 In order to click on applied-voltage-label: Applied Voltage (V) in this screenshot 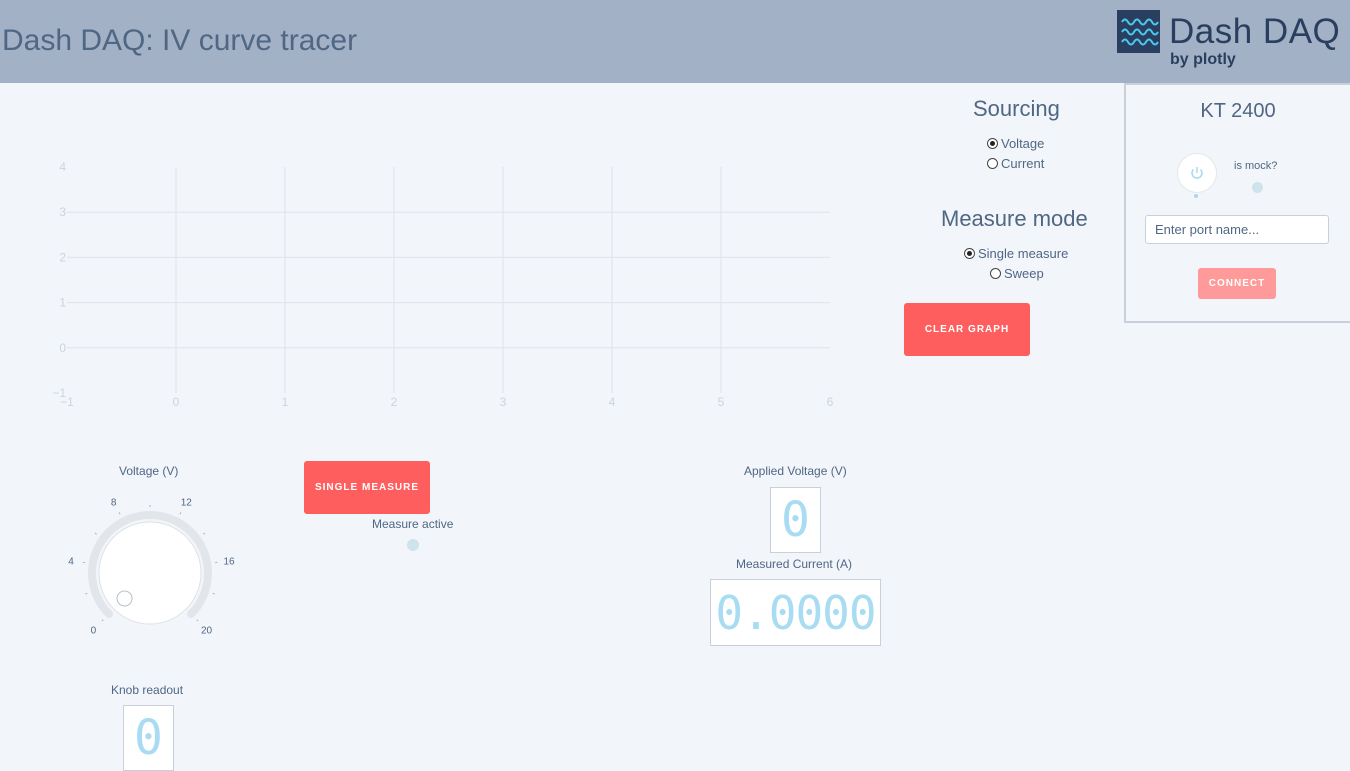, I will do `click(795, 471)`.